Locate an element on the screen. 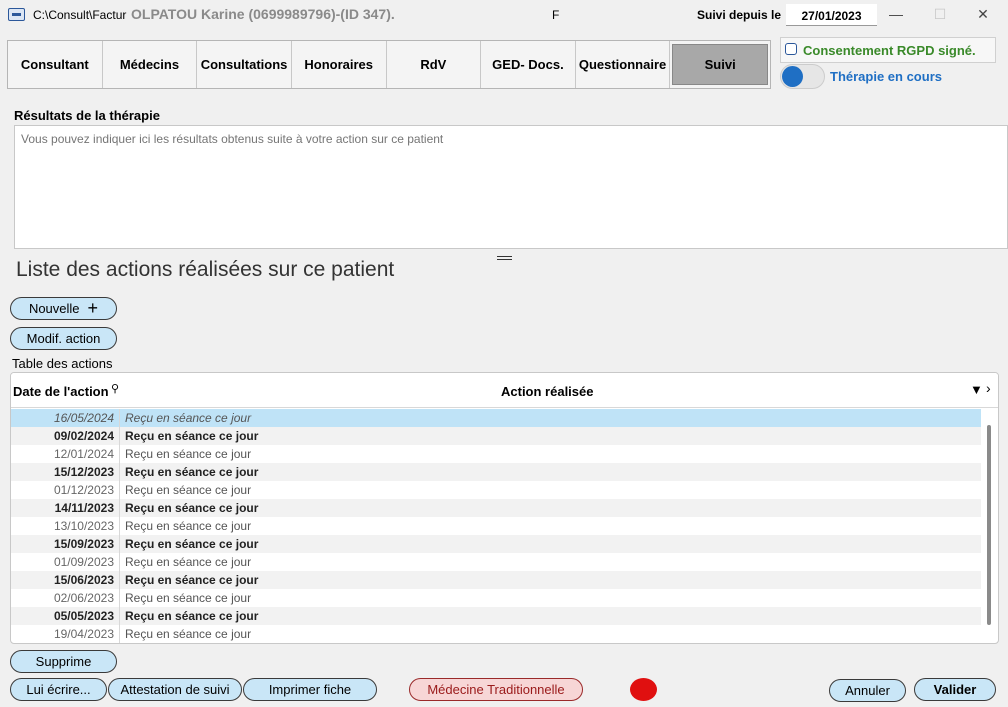  action-date-cell: 13/10/2023 is located at coordinates (65, 526).